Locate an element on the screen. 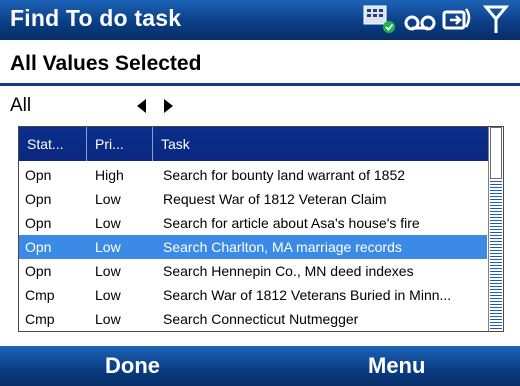 The image size is (520, 386). signal-icon is located at coordinates (496, 19).